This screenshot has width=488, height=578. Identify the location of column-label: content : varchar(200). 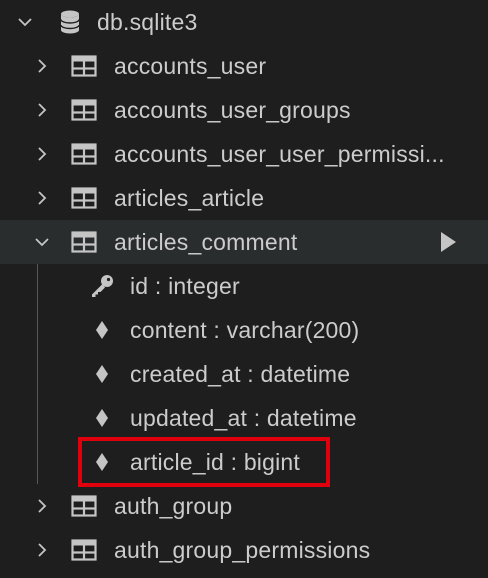
(245, 330).